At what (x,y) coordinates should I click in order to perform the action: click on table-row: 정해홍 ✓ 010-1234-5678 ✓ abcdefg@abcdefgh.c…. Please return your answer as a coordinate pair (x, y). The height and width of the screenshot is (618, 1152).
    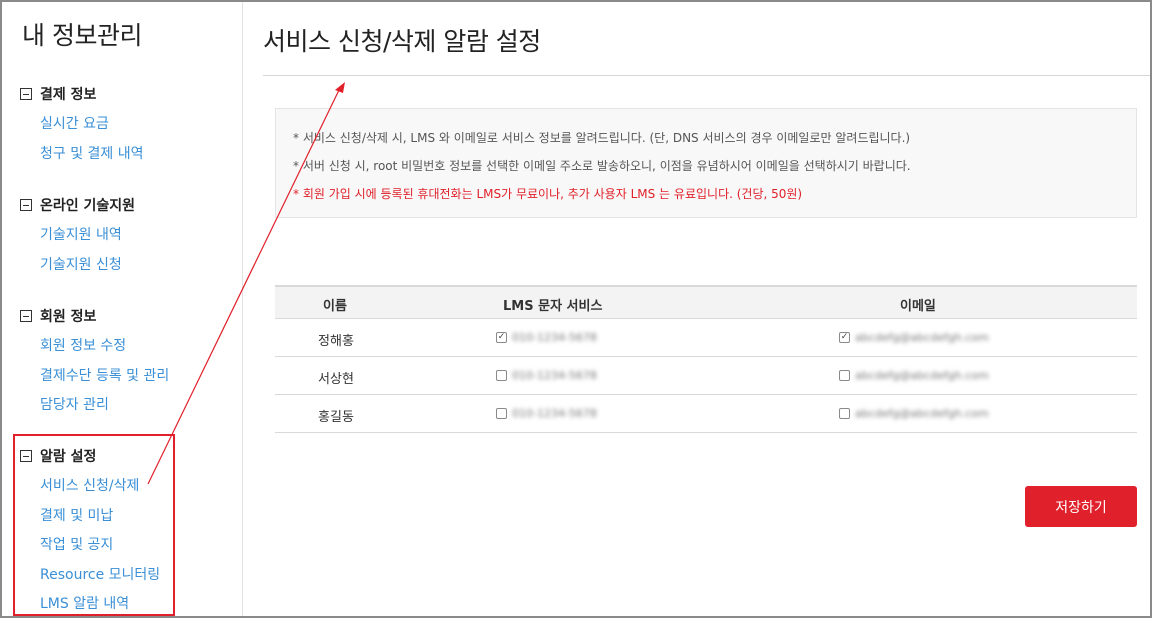
    Looking at the image, I should click on (706, 338).